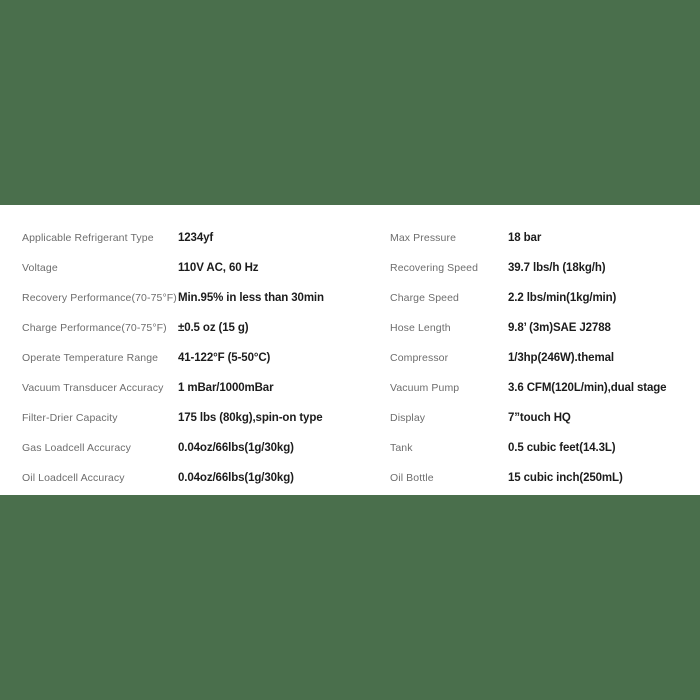  I want to click on table-row: Vacuum Pump 3.6 CFM(120L/min),dual stage, so click(545, 388).